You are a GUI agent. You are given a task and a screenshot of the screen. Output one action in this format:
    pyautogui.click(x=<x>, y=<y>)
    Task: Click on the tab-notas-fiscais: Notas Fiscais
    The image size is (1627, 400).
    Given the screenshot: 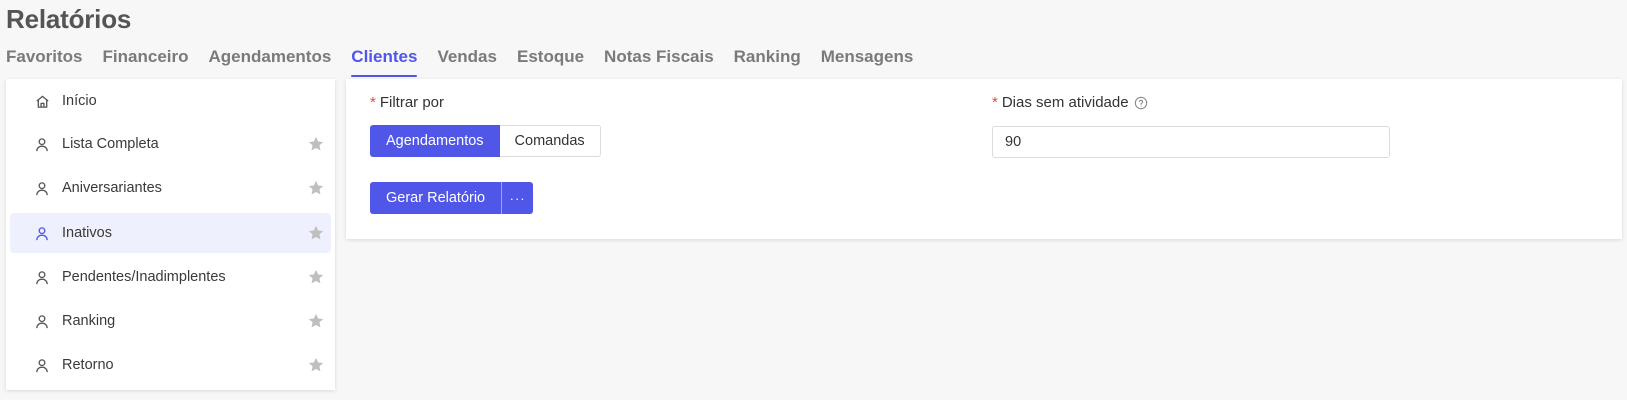 What is the action you would take?
    pyautogui.click(x=659, y=62)
    